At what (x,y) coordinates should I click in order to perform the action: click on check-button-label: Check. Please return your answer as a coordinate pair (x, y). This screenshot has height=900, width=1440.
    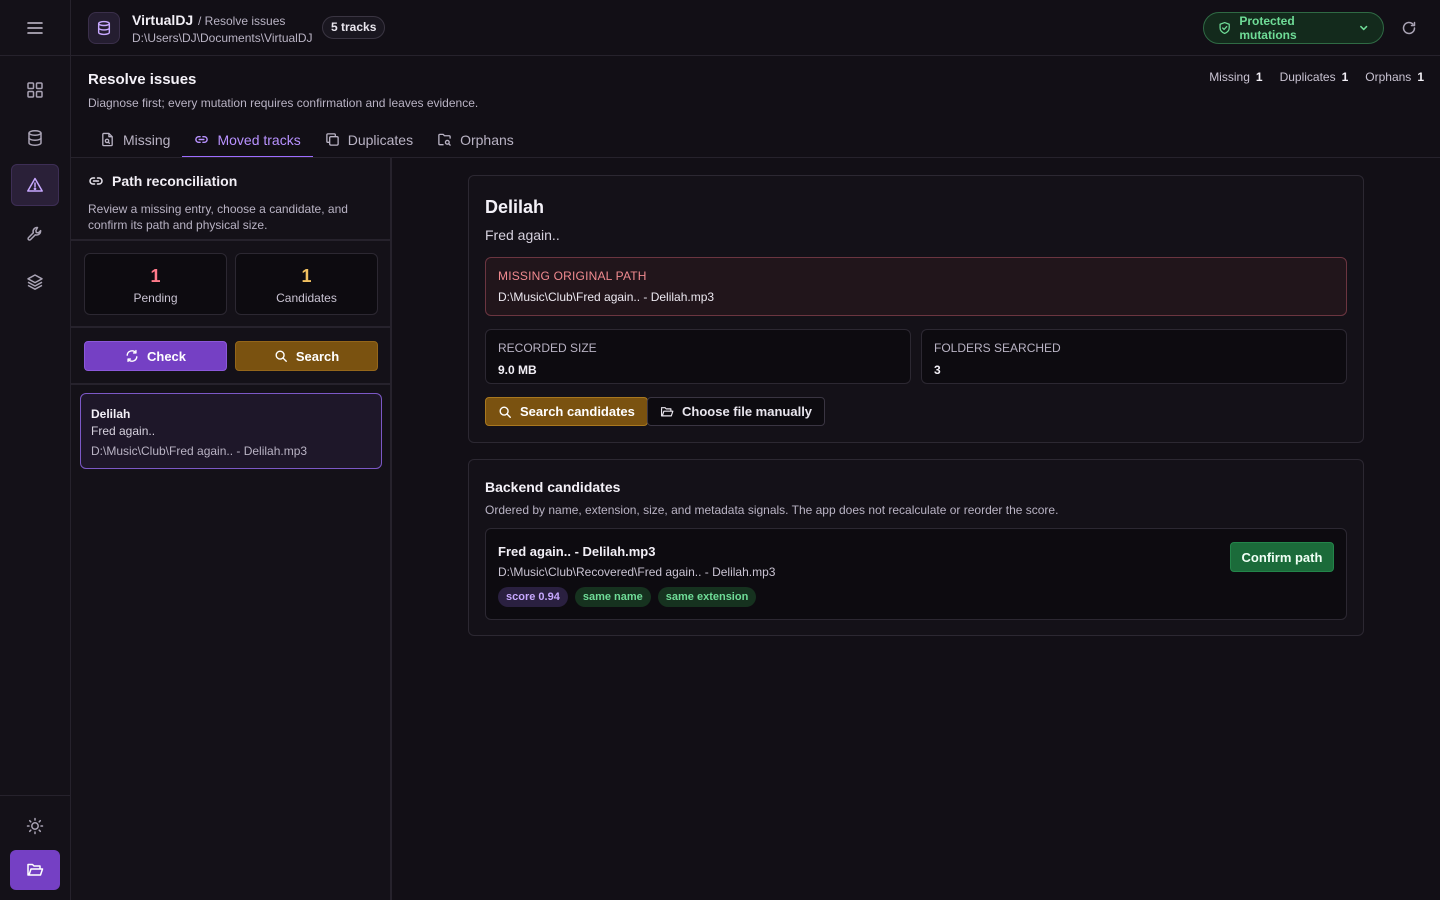
    Looking at the image, I should click on (166, 356).